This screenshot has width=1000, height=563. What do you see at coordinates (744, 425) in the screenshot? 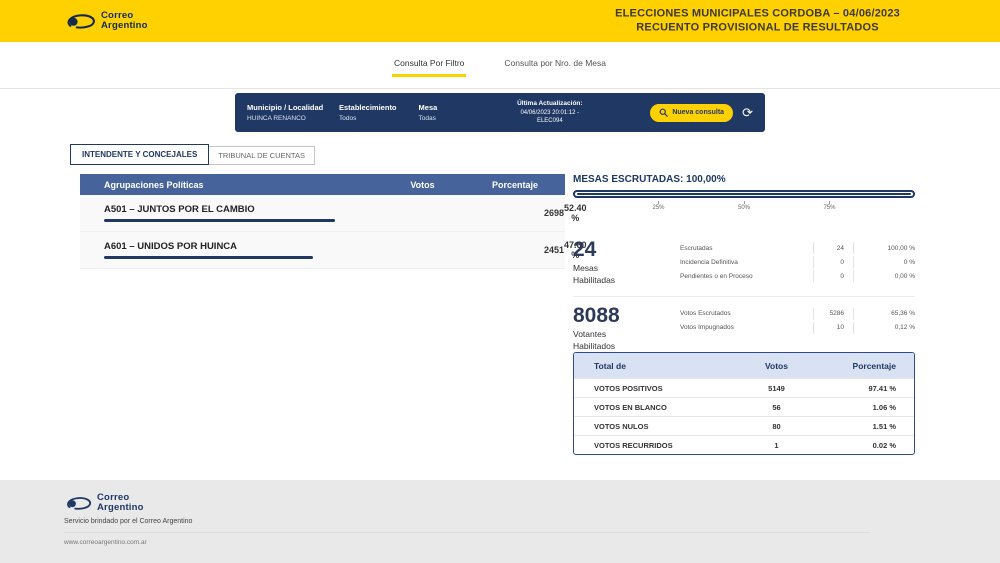
I see `table-row: VOTOS NULOS 80 1.51 %` at bounding box center [744, 425].